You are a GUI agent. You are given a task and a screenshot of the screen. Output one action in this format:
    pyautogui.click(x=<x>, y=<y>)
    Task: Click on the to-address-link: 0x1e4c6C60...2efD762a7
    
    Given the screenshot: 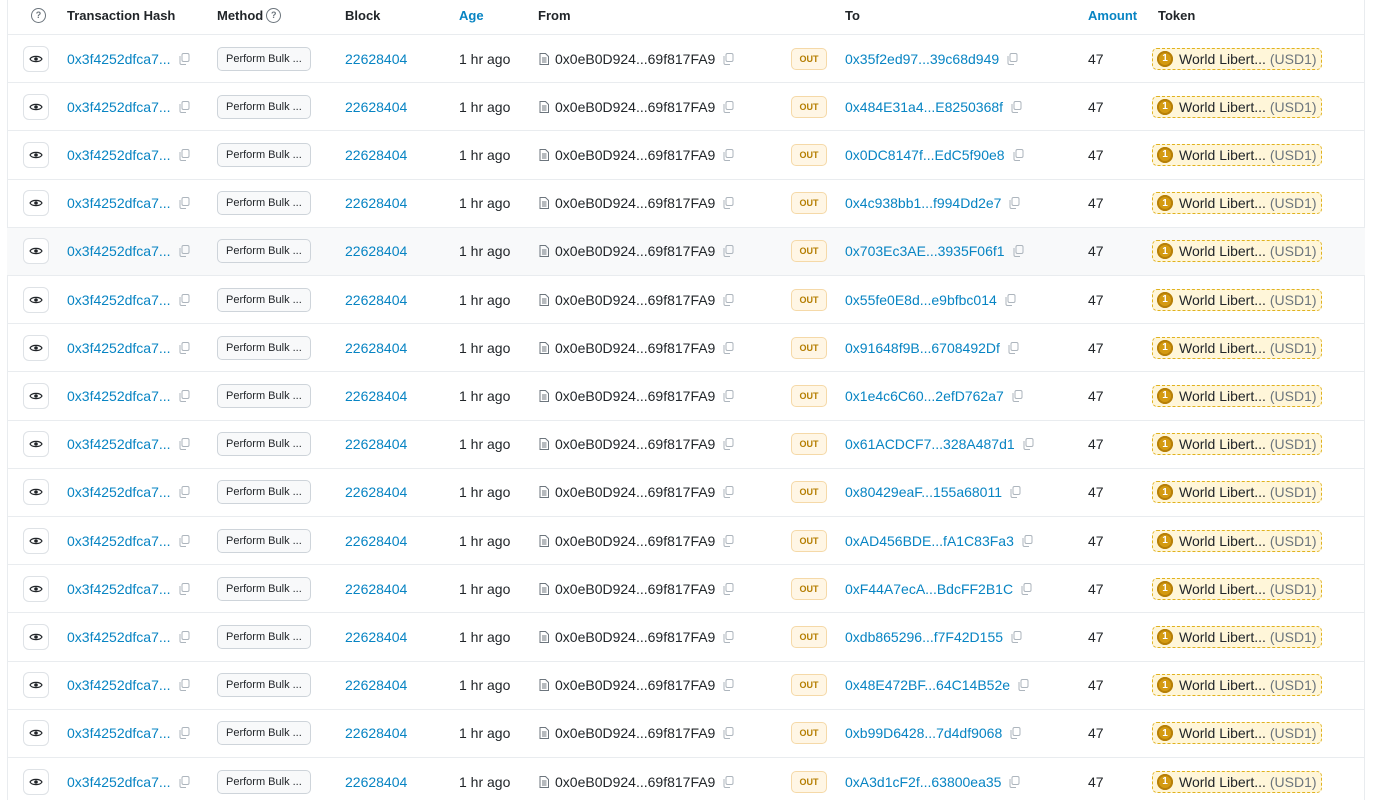 What is the action you would take?
    pyautogui.click(x=924, y=396)
    